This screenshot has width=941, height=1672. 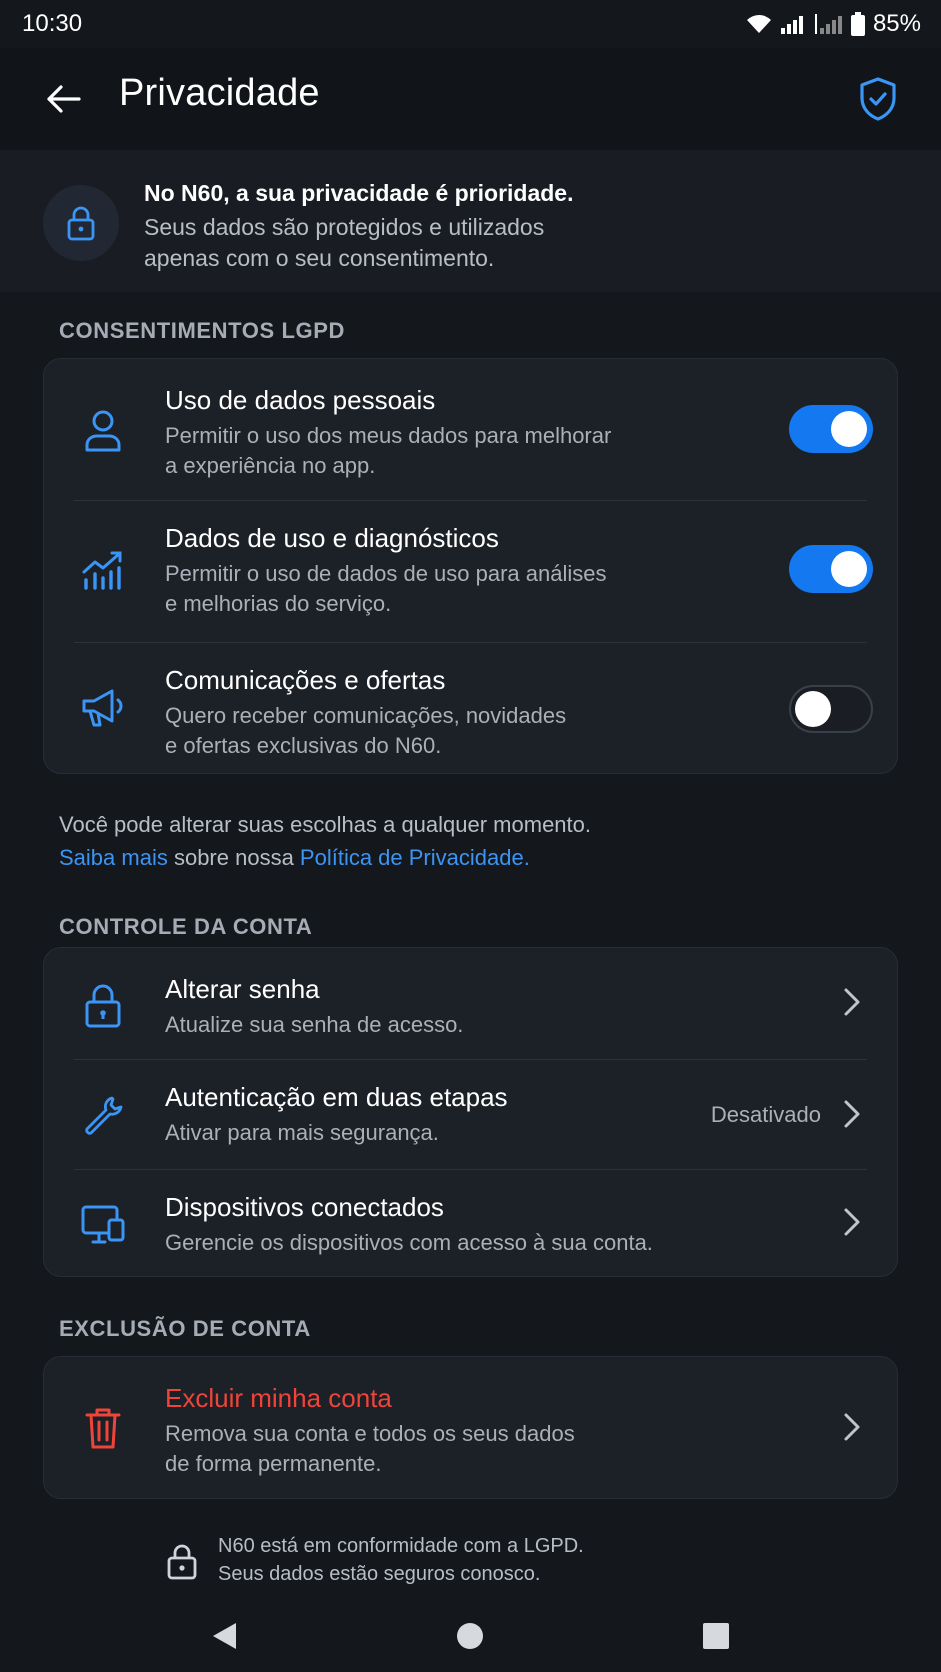 I want to click on nav-recents-button, so click(x=716, y=1636).